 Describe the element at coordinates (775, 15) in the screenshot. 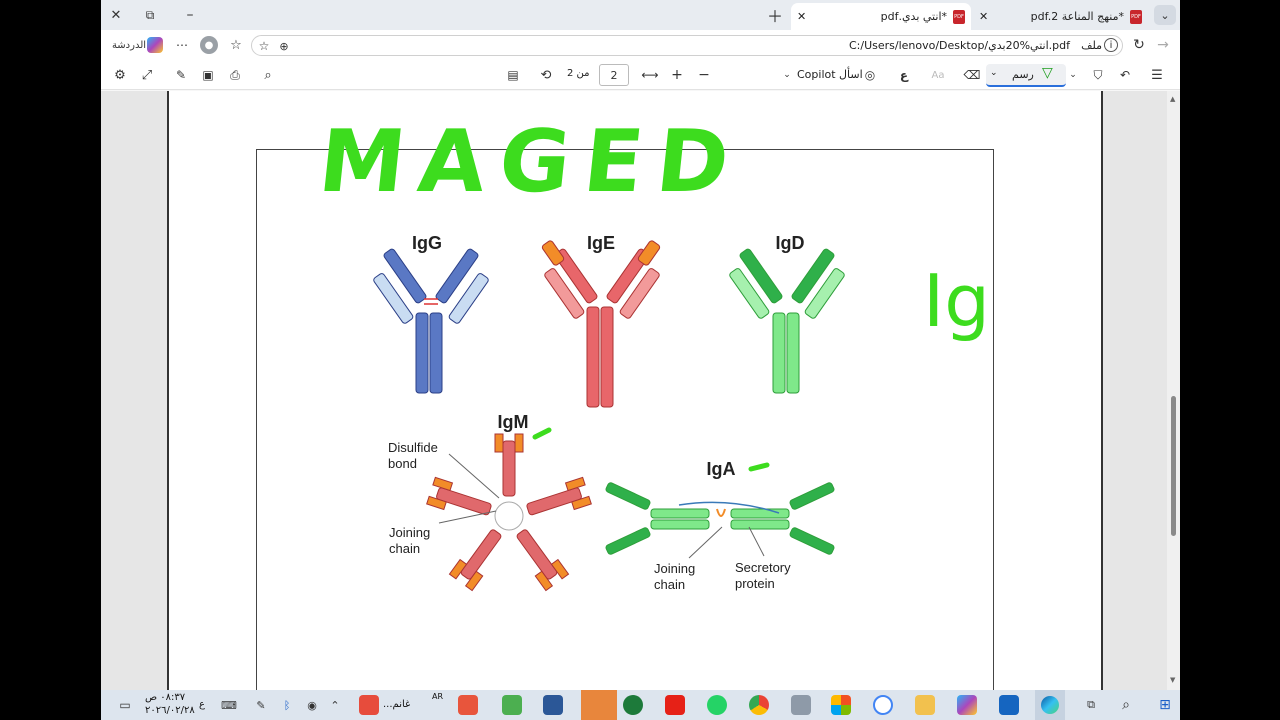

I see `new-tab-icon: ＋` at that location.